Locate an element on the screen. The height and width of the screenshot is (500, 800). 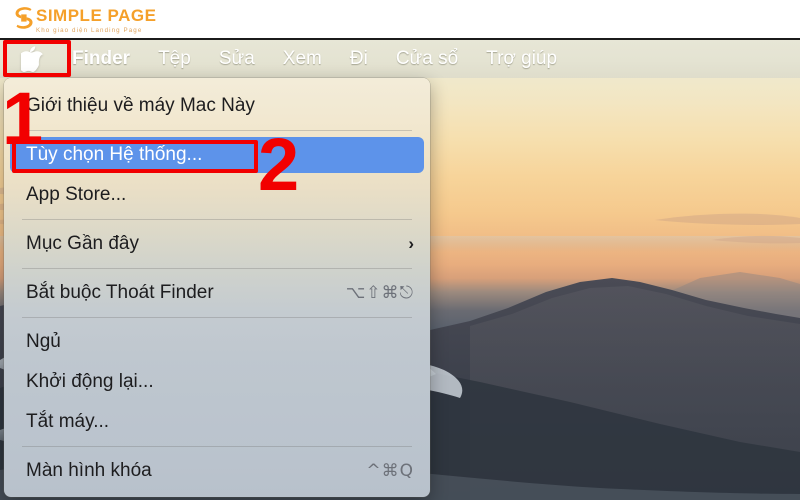
apple-menu-item-label: Ngủ is located at coordinates (43, 341).